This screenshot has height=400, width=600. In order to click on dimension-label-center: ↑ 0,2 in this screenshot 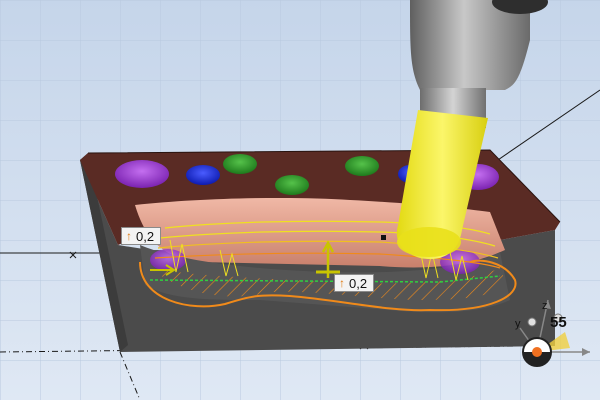, I will do `click(354, 283)`.